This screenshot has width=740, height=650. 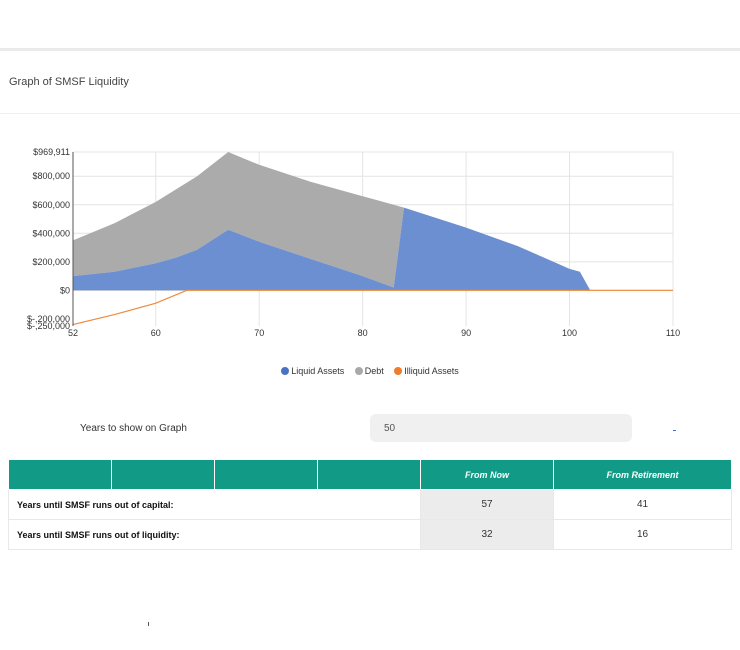 I want to click on y-tick-label: $0, so click(x=65, y=290).